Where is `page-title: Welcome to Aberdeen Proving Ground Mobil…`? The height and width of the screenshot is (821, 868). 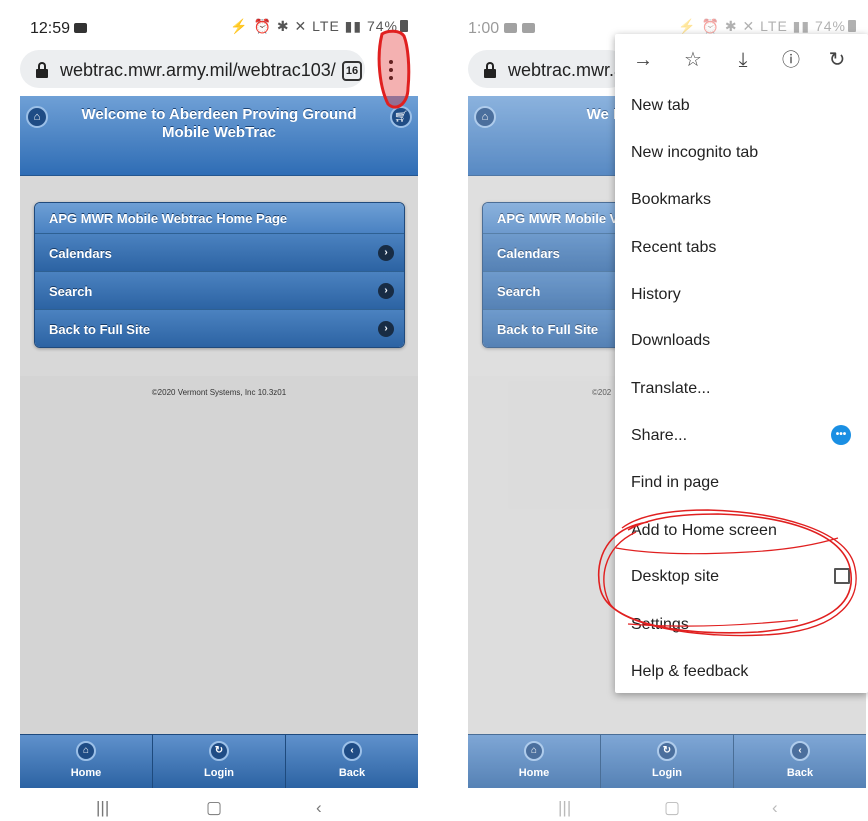
page-title: Welcome to Aberdeen Proving Ground Mobil… is located at coordinates (219, 123).